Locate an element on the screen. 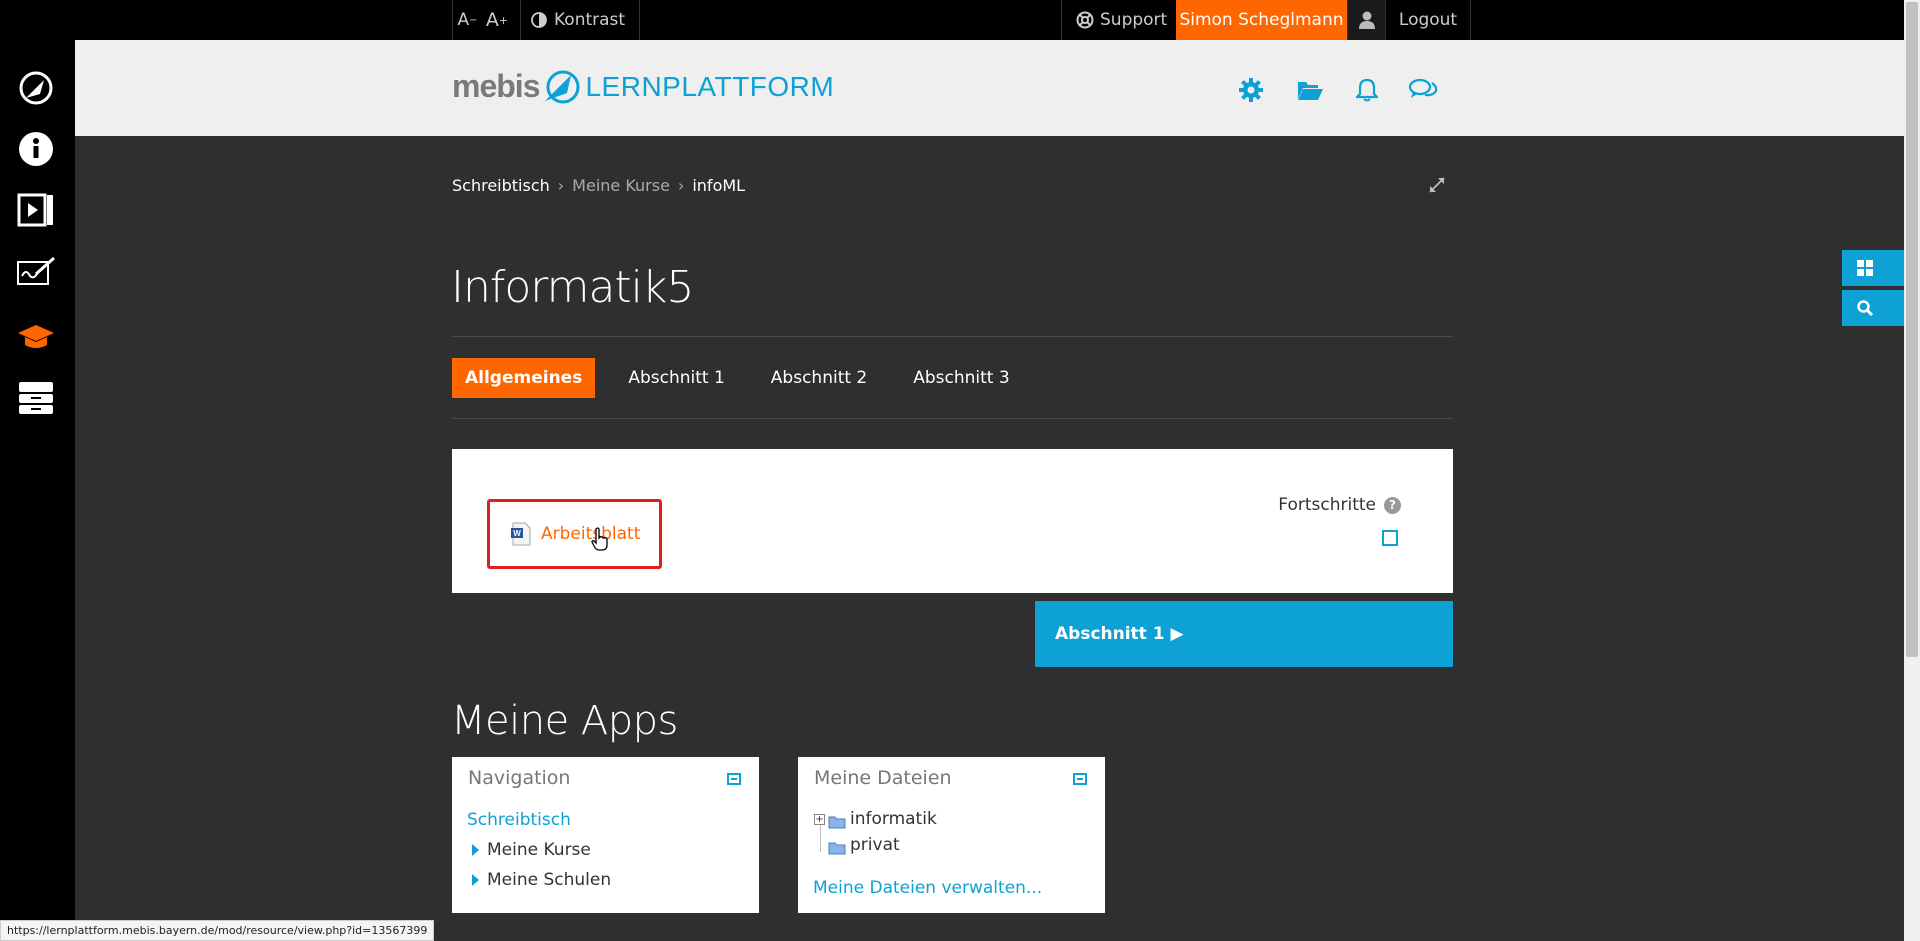 This screenshot has width=1920, height=941. breadcrumb-infoml: infoML is located at coordinates (718, 185).